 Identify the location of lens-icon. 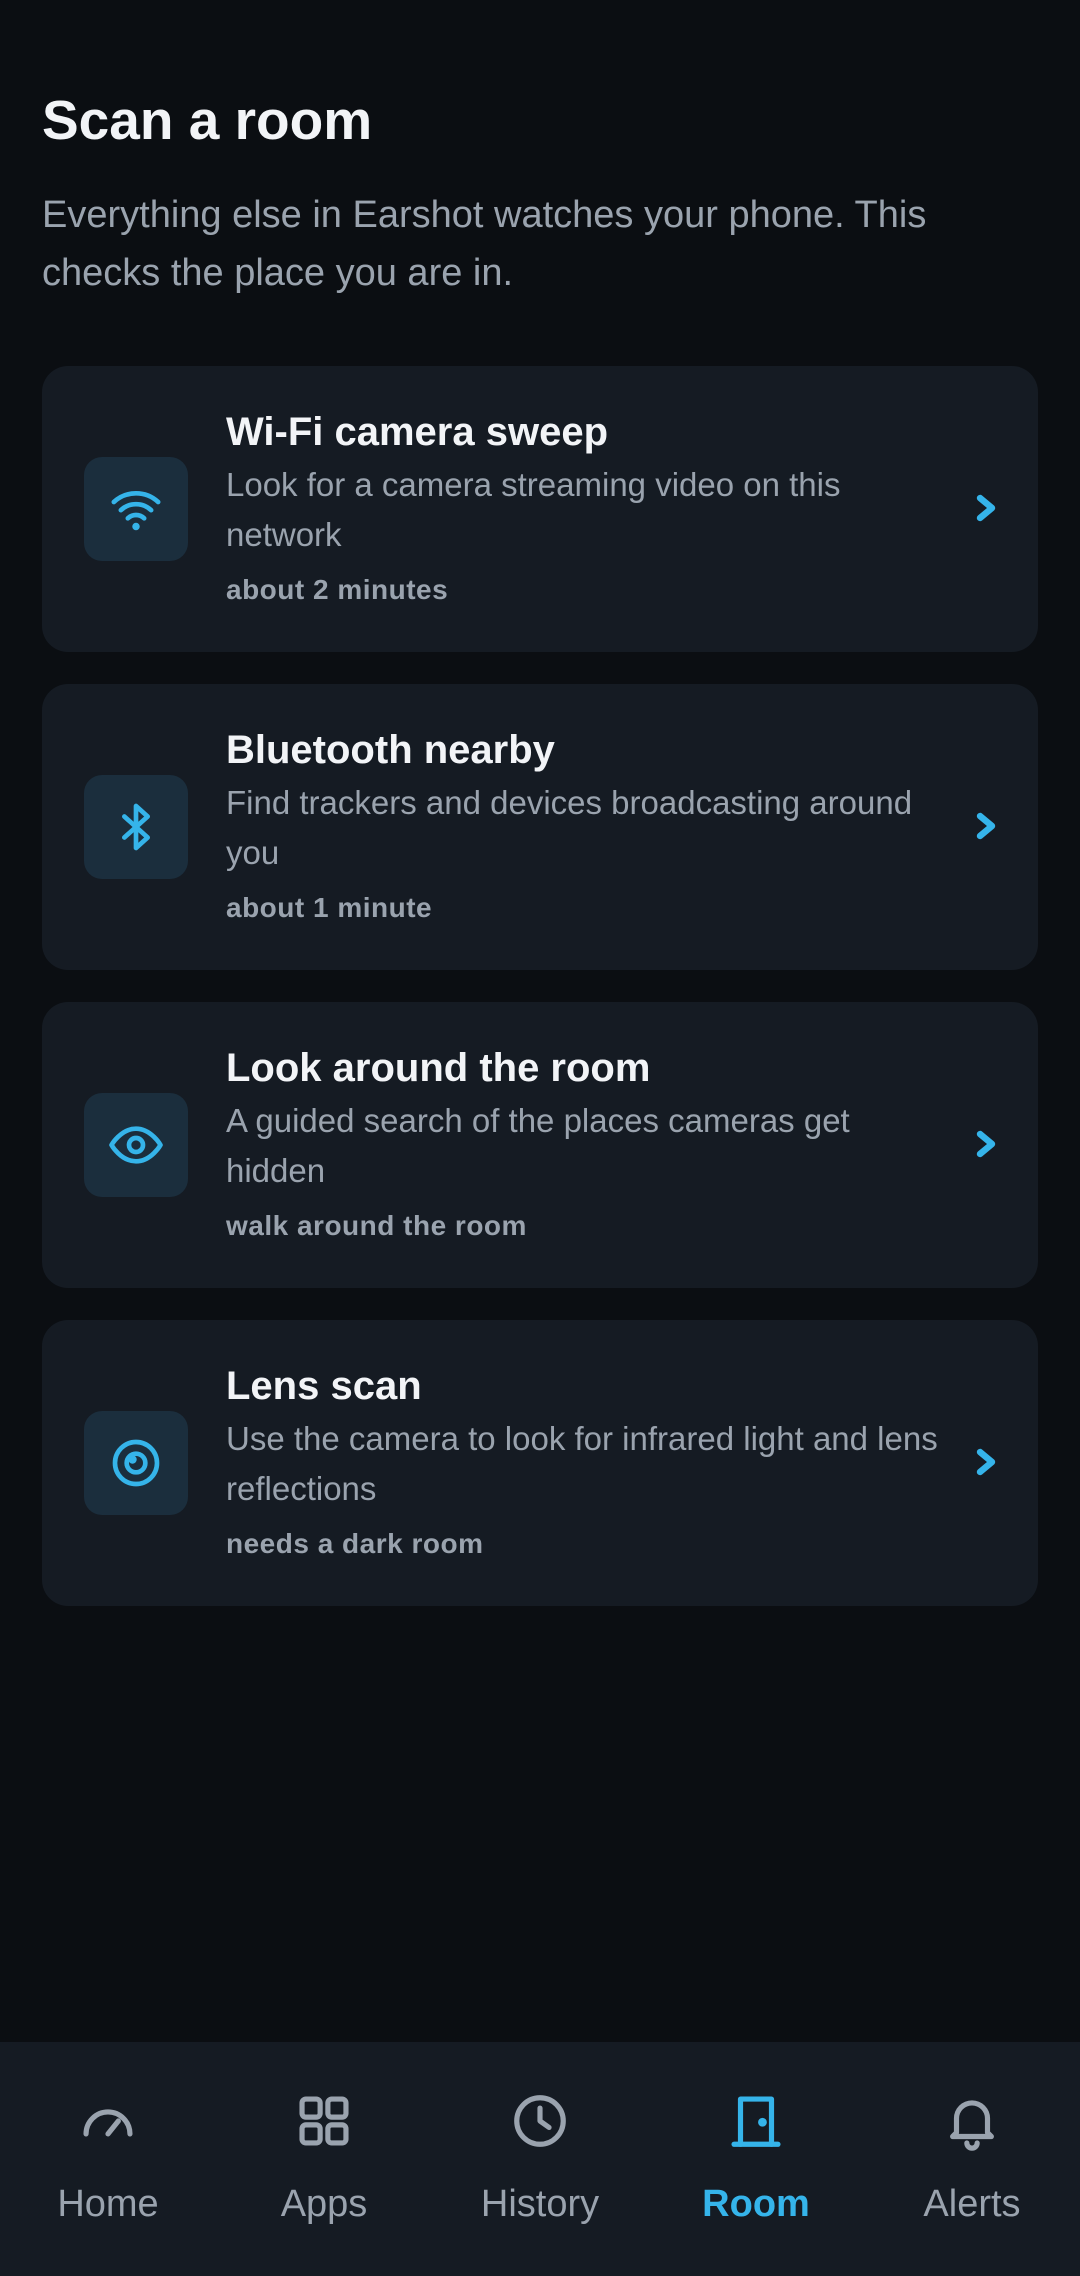
(136, 1463).